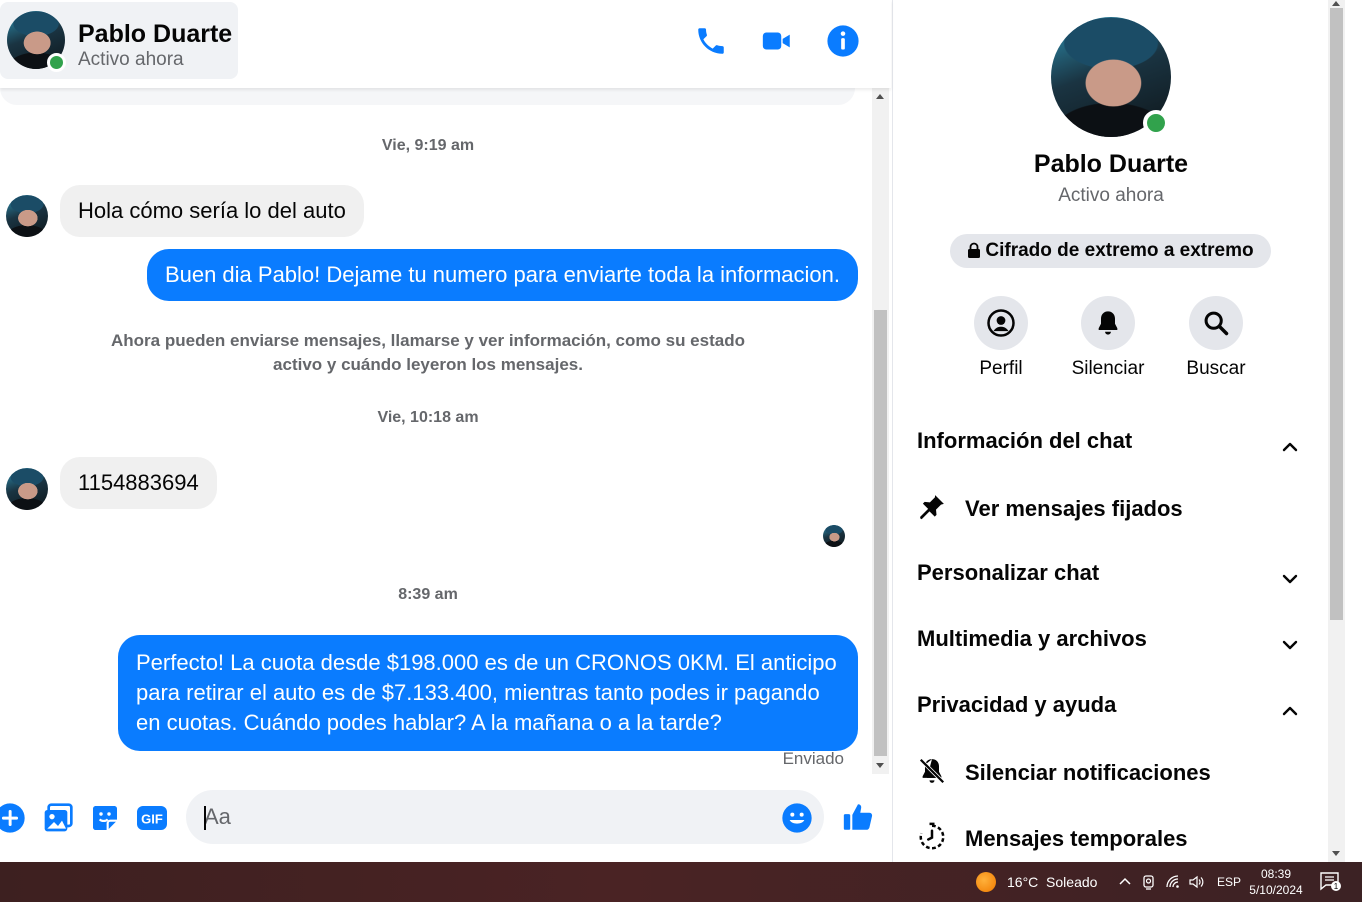  I want to click on panel-scrollbar, so click(1336, 431).